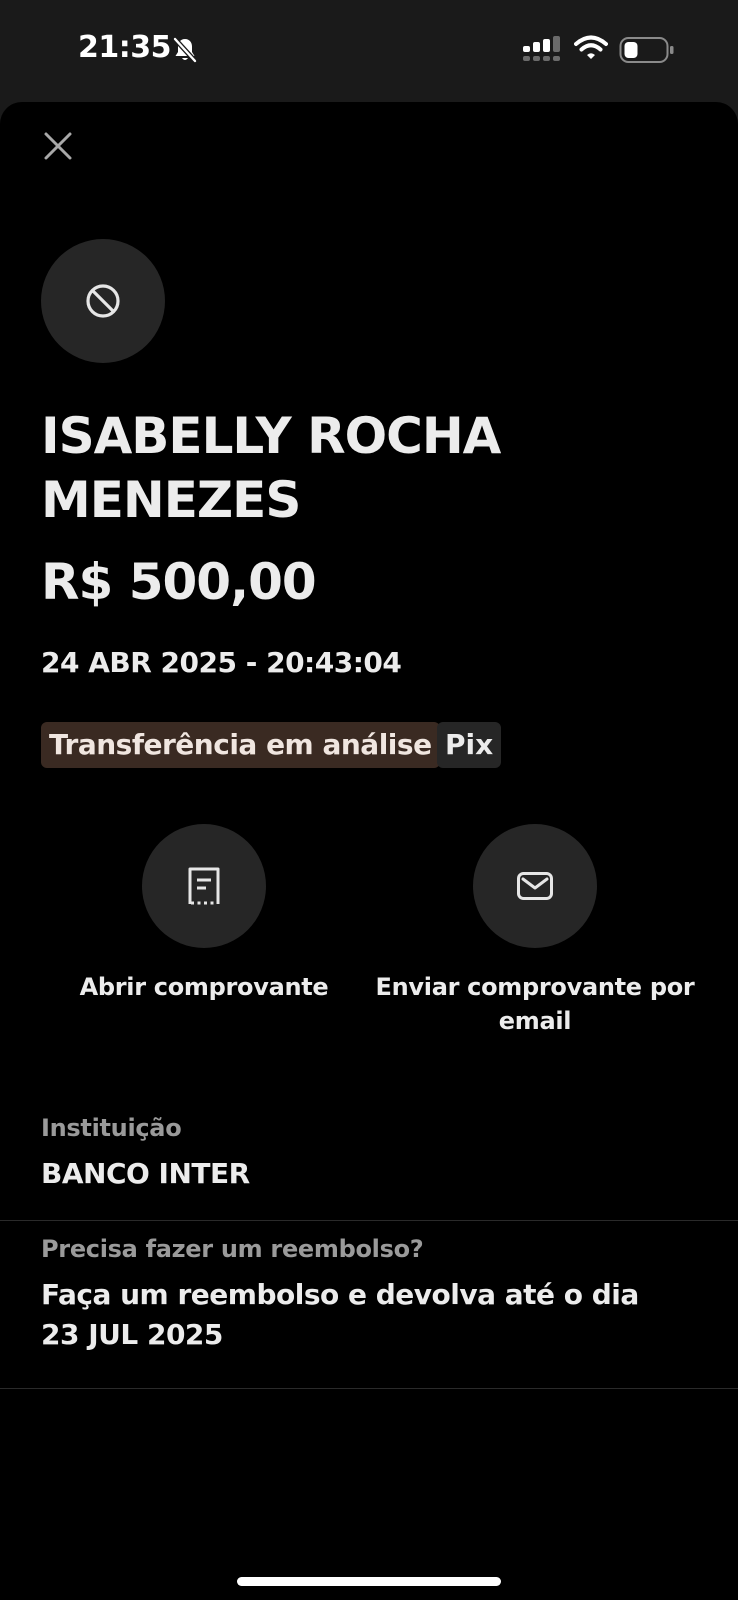 This screenshot has height=1600, width=738. I want to click on wifi-icon, so click(591, 47).